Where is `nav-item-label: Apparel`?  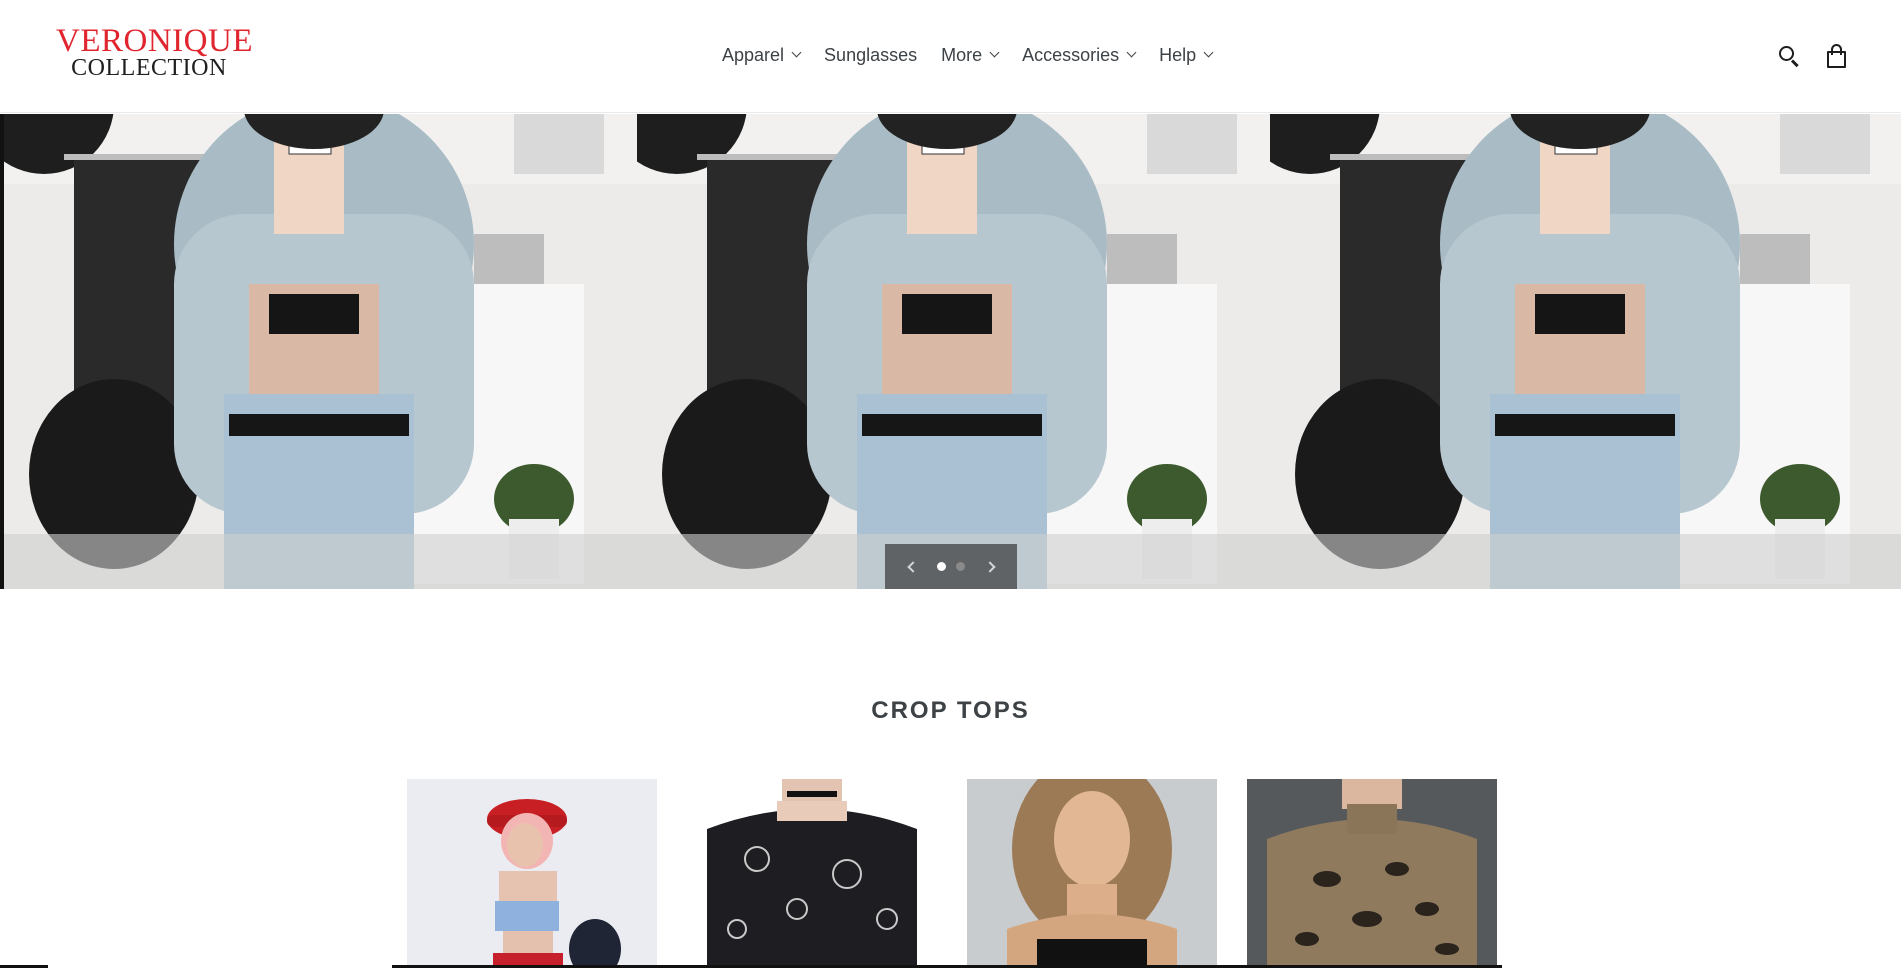 nav-item-label: Apparel is located at coordinates (753, 54).